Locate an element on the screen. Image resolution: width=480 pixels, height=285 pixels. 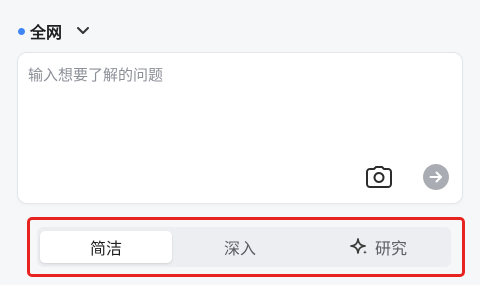
arrow-right-icon is located at coordinates (435, 177).